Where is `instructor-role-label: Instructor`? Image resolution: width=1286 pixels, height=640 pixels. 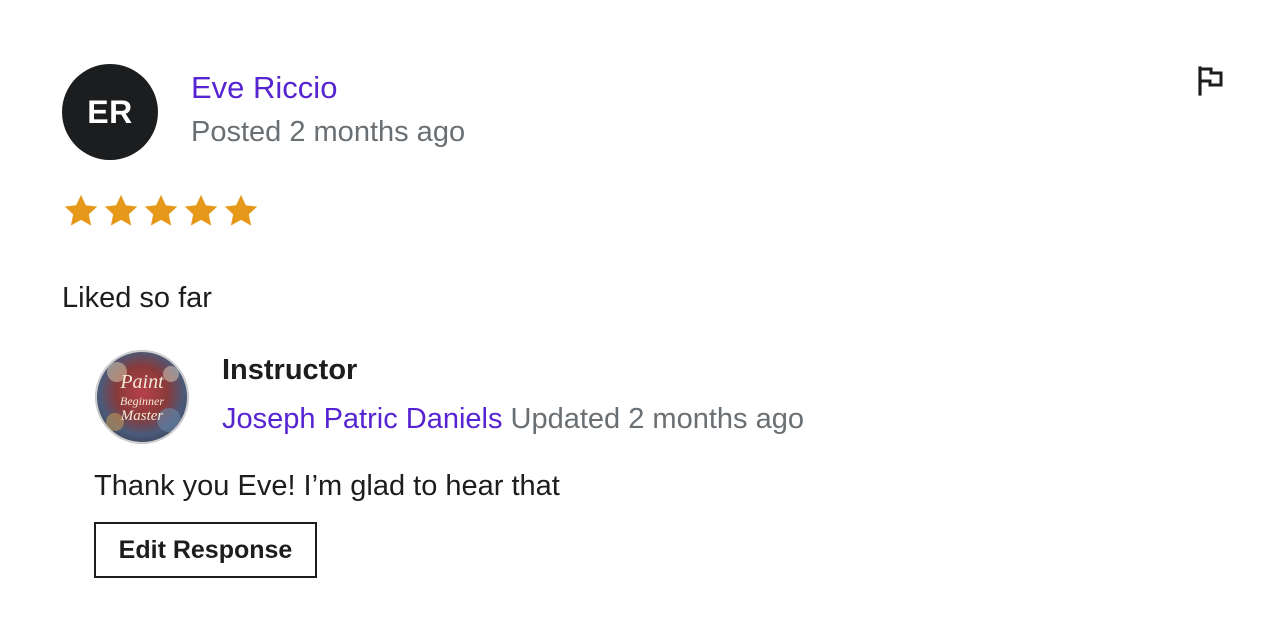 instructor-role-label: Instructor is located at coordinates (290, 370).